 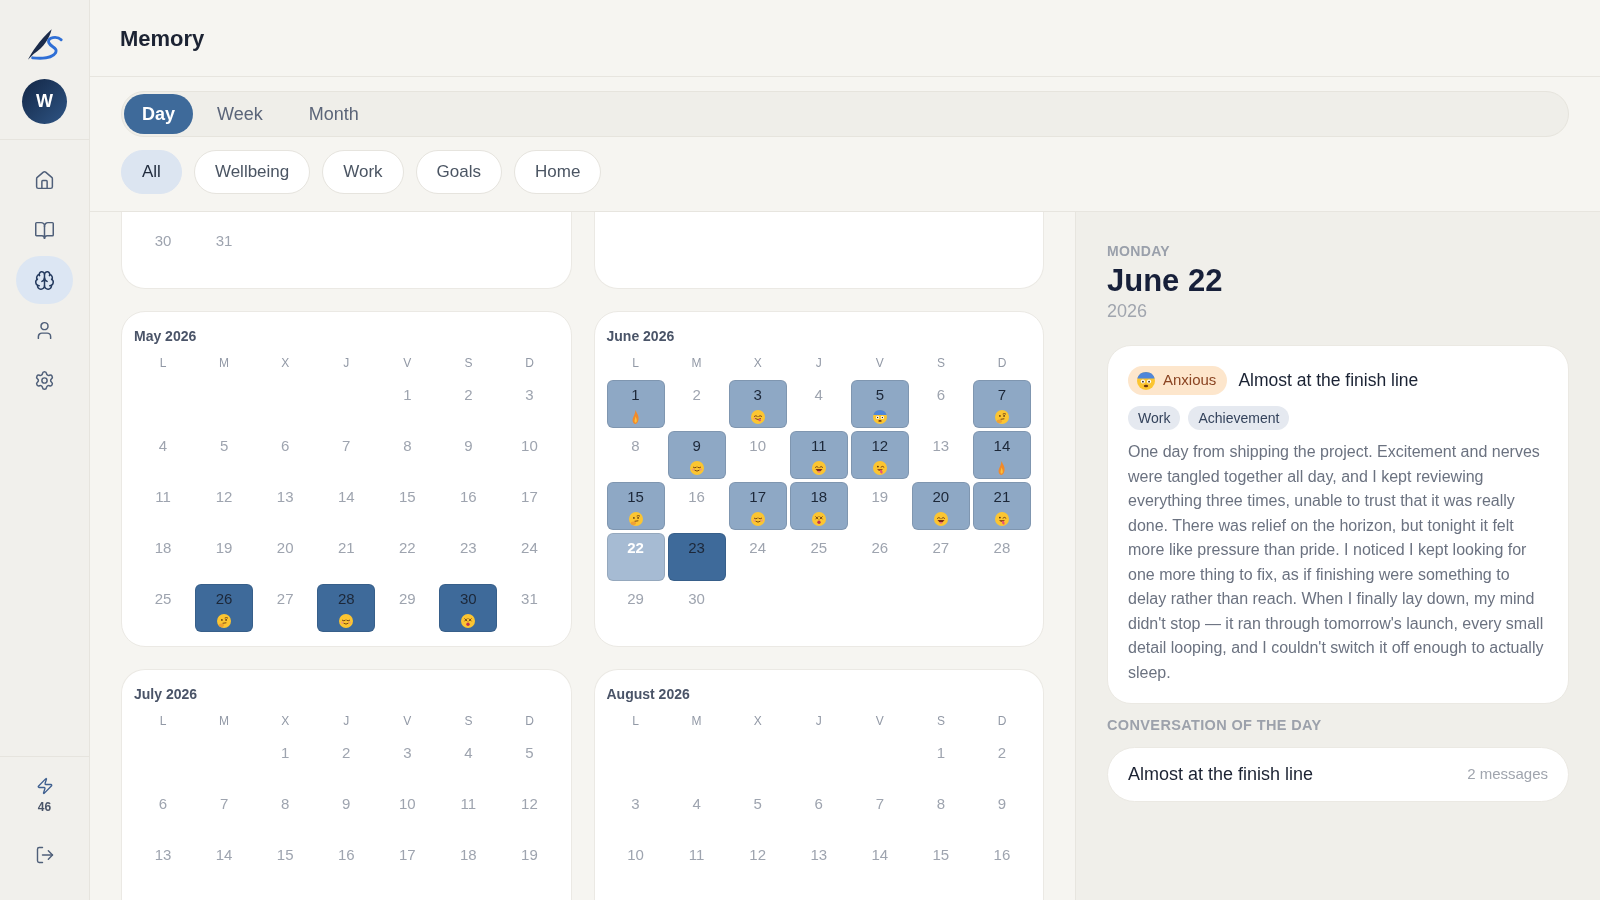 I want to click on dizzy-face-icon, so click(x=468, y=621).